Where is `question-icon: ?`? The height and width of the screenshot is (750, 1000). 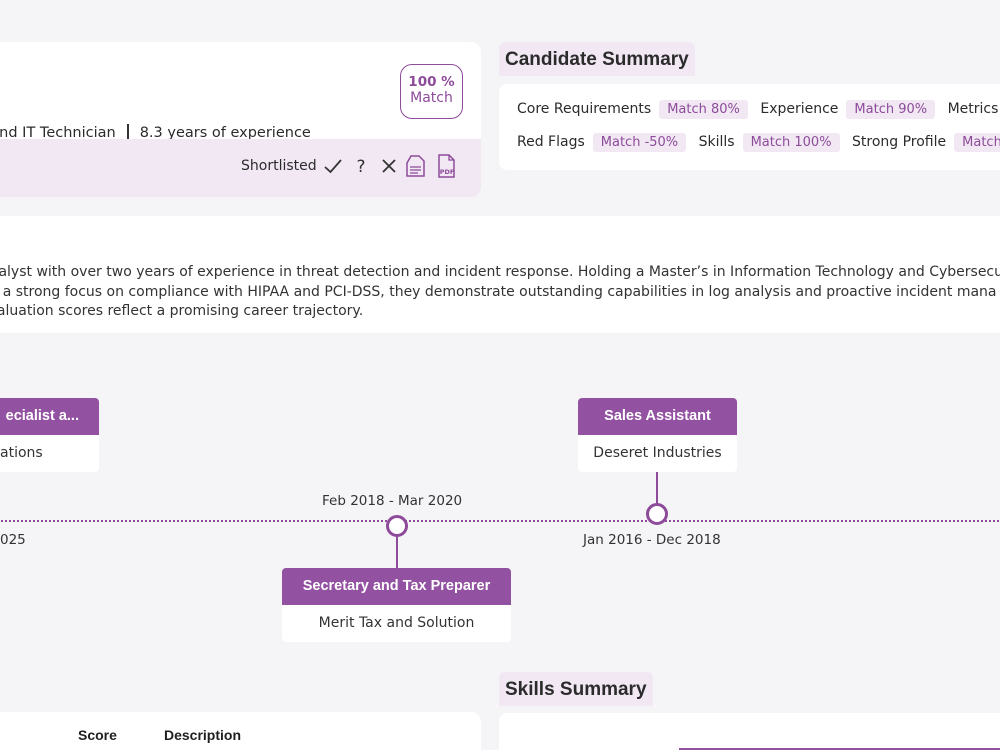 question-icon: ? is located at coordinates (361, 166).